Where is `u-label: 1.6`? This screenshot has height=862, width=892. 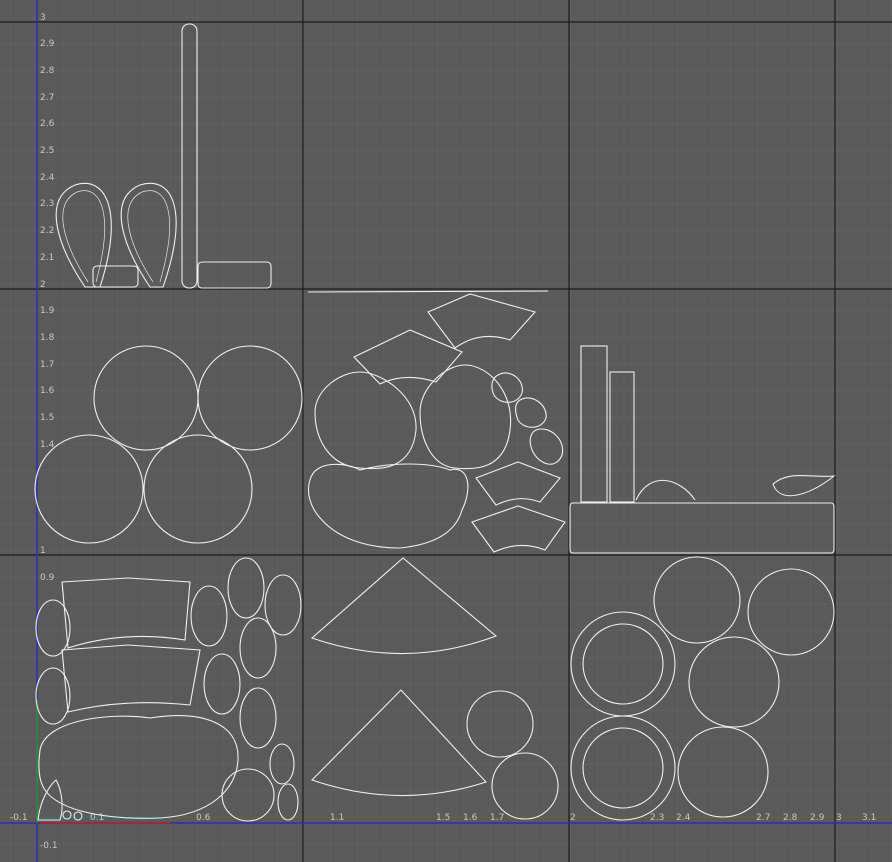
u-label: 1.6 is located at coordinates (470, 818).